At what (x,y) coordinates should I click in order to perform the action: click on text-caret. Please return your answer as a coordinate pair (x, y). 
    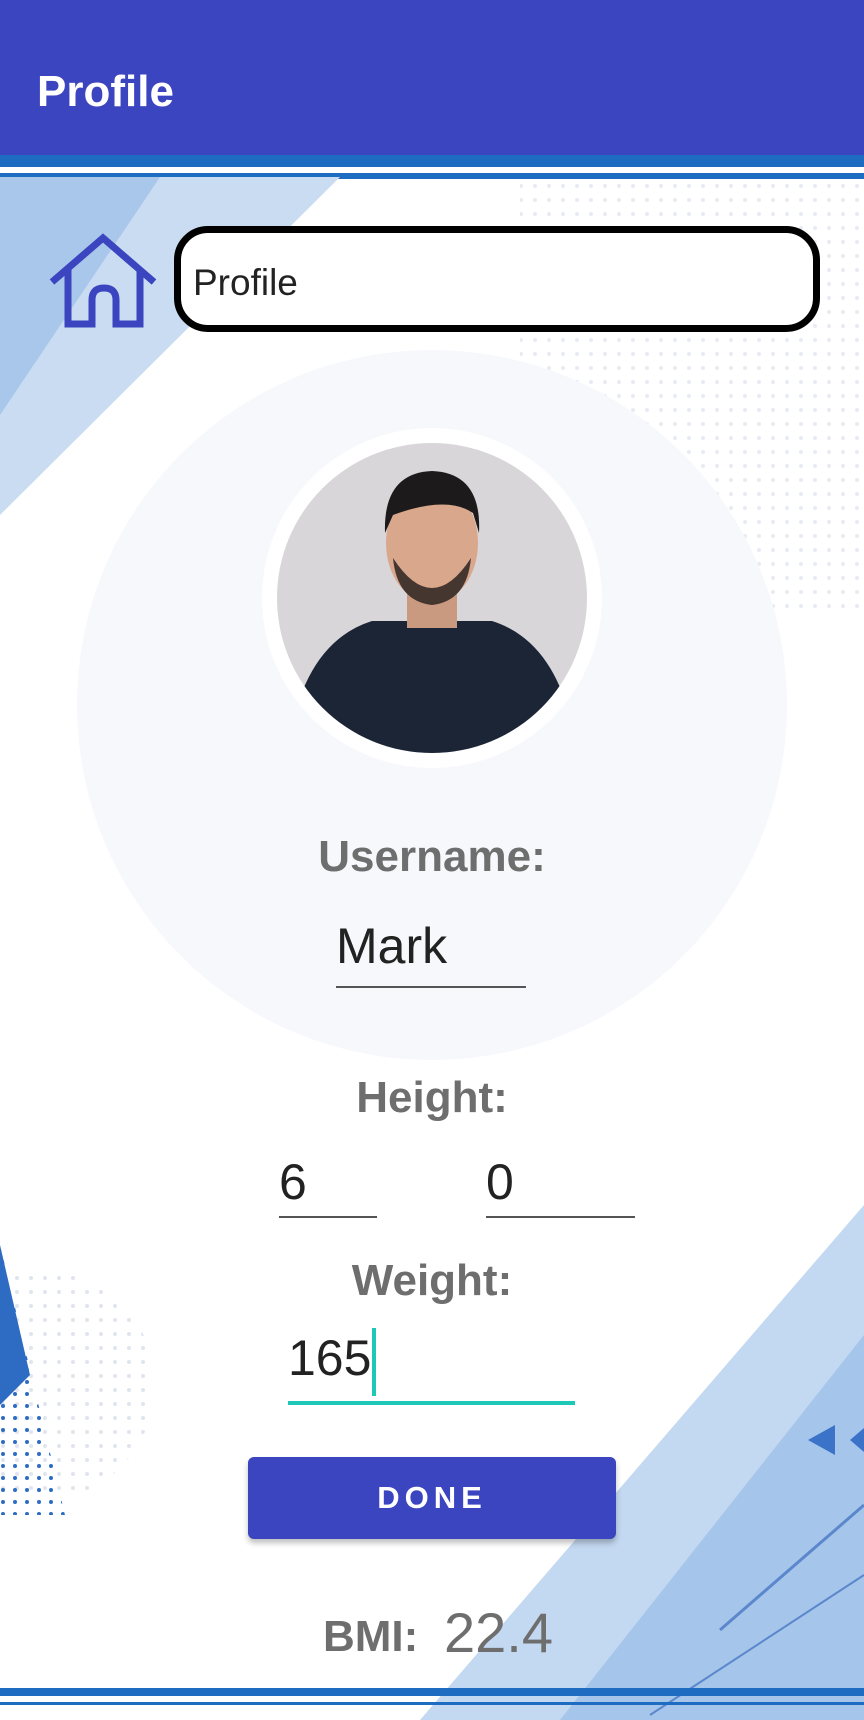
    Looking at the image, I should click on (374, 1362).